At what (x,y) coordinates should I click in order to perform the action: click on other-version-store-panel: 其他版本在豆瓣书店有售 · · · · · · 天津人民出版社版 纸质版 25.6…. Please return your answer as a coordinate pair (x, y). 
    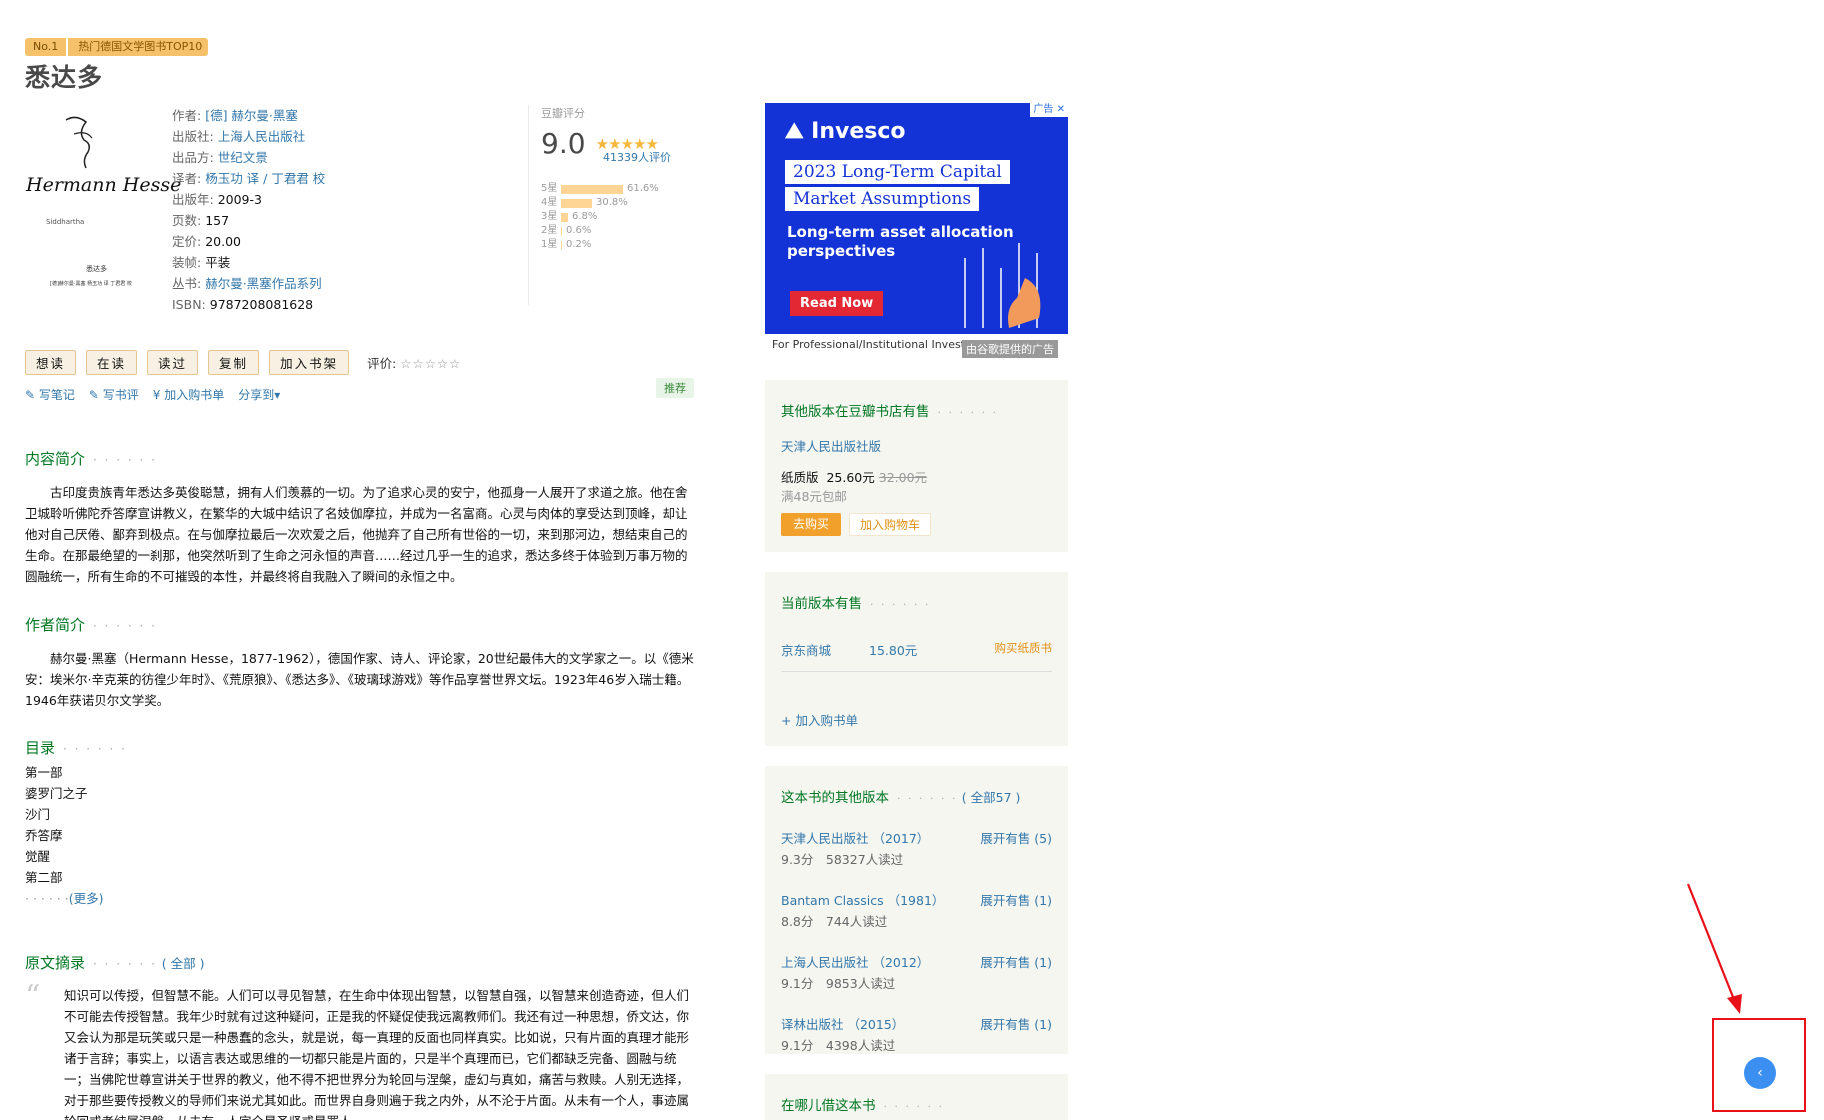
    Looking at the image, I should click on (916, 466).